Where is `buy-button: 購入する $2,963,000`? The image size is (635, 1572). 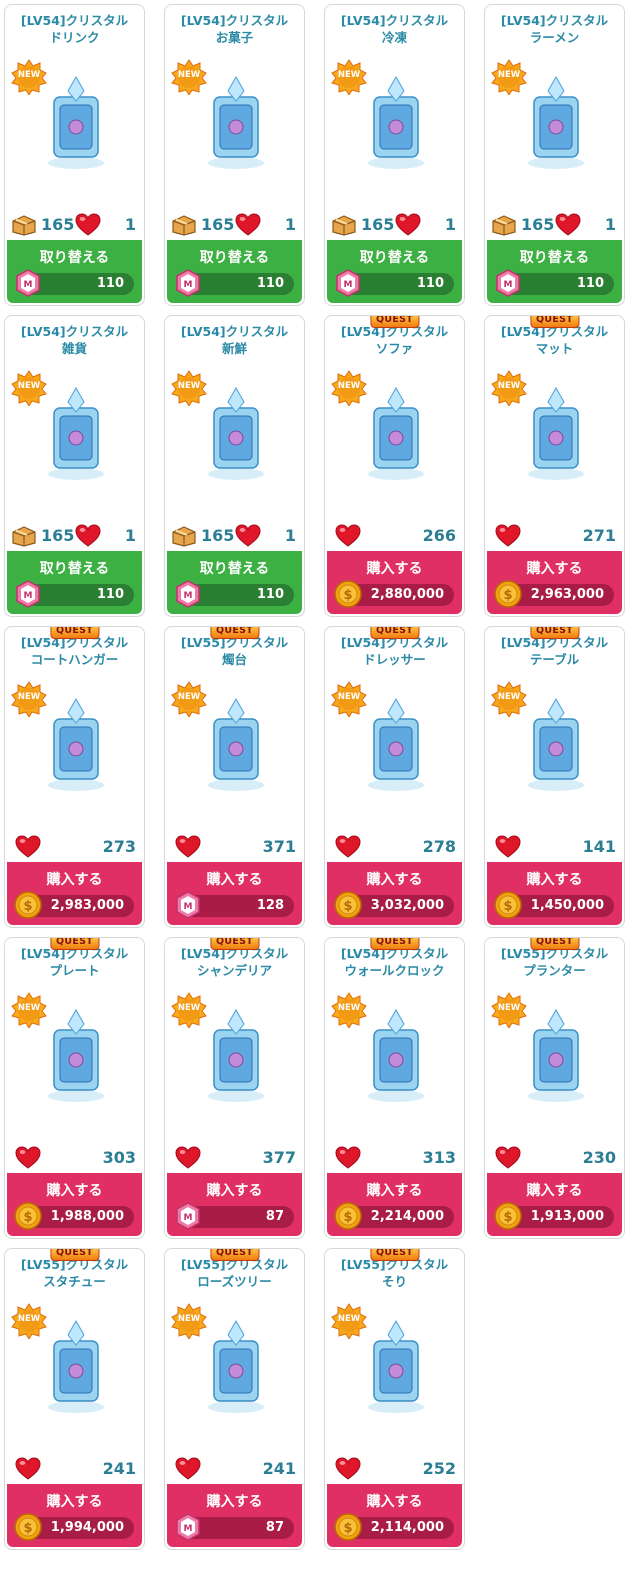 buy-button: 購入する $2,963,000 is located at coordinates (554, 582).